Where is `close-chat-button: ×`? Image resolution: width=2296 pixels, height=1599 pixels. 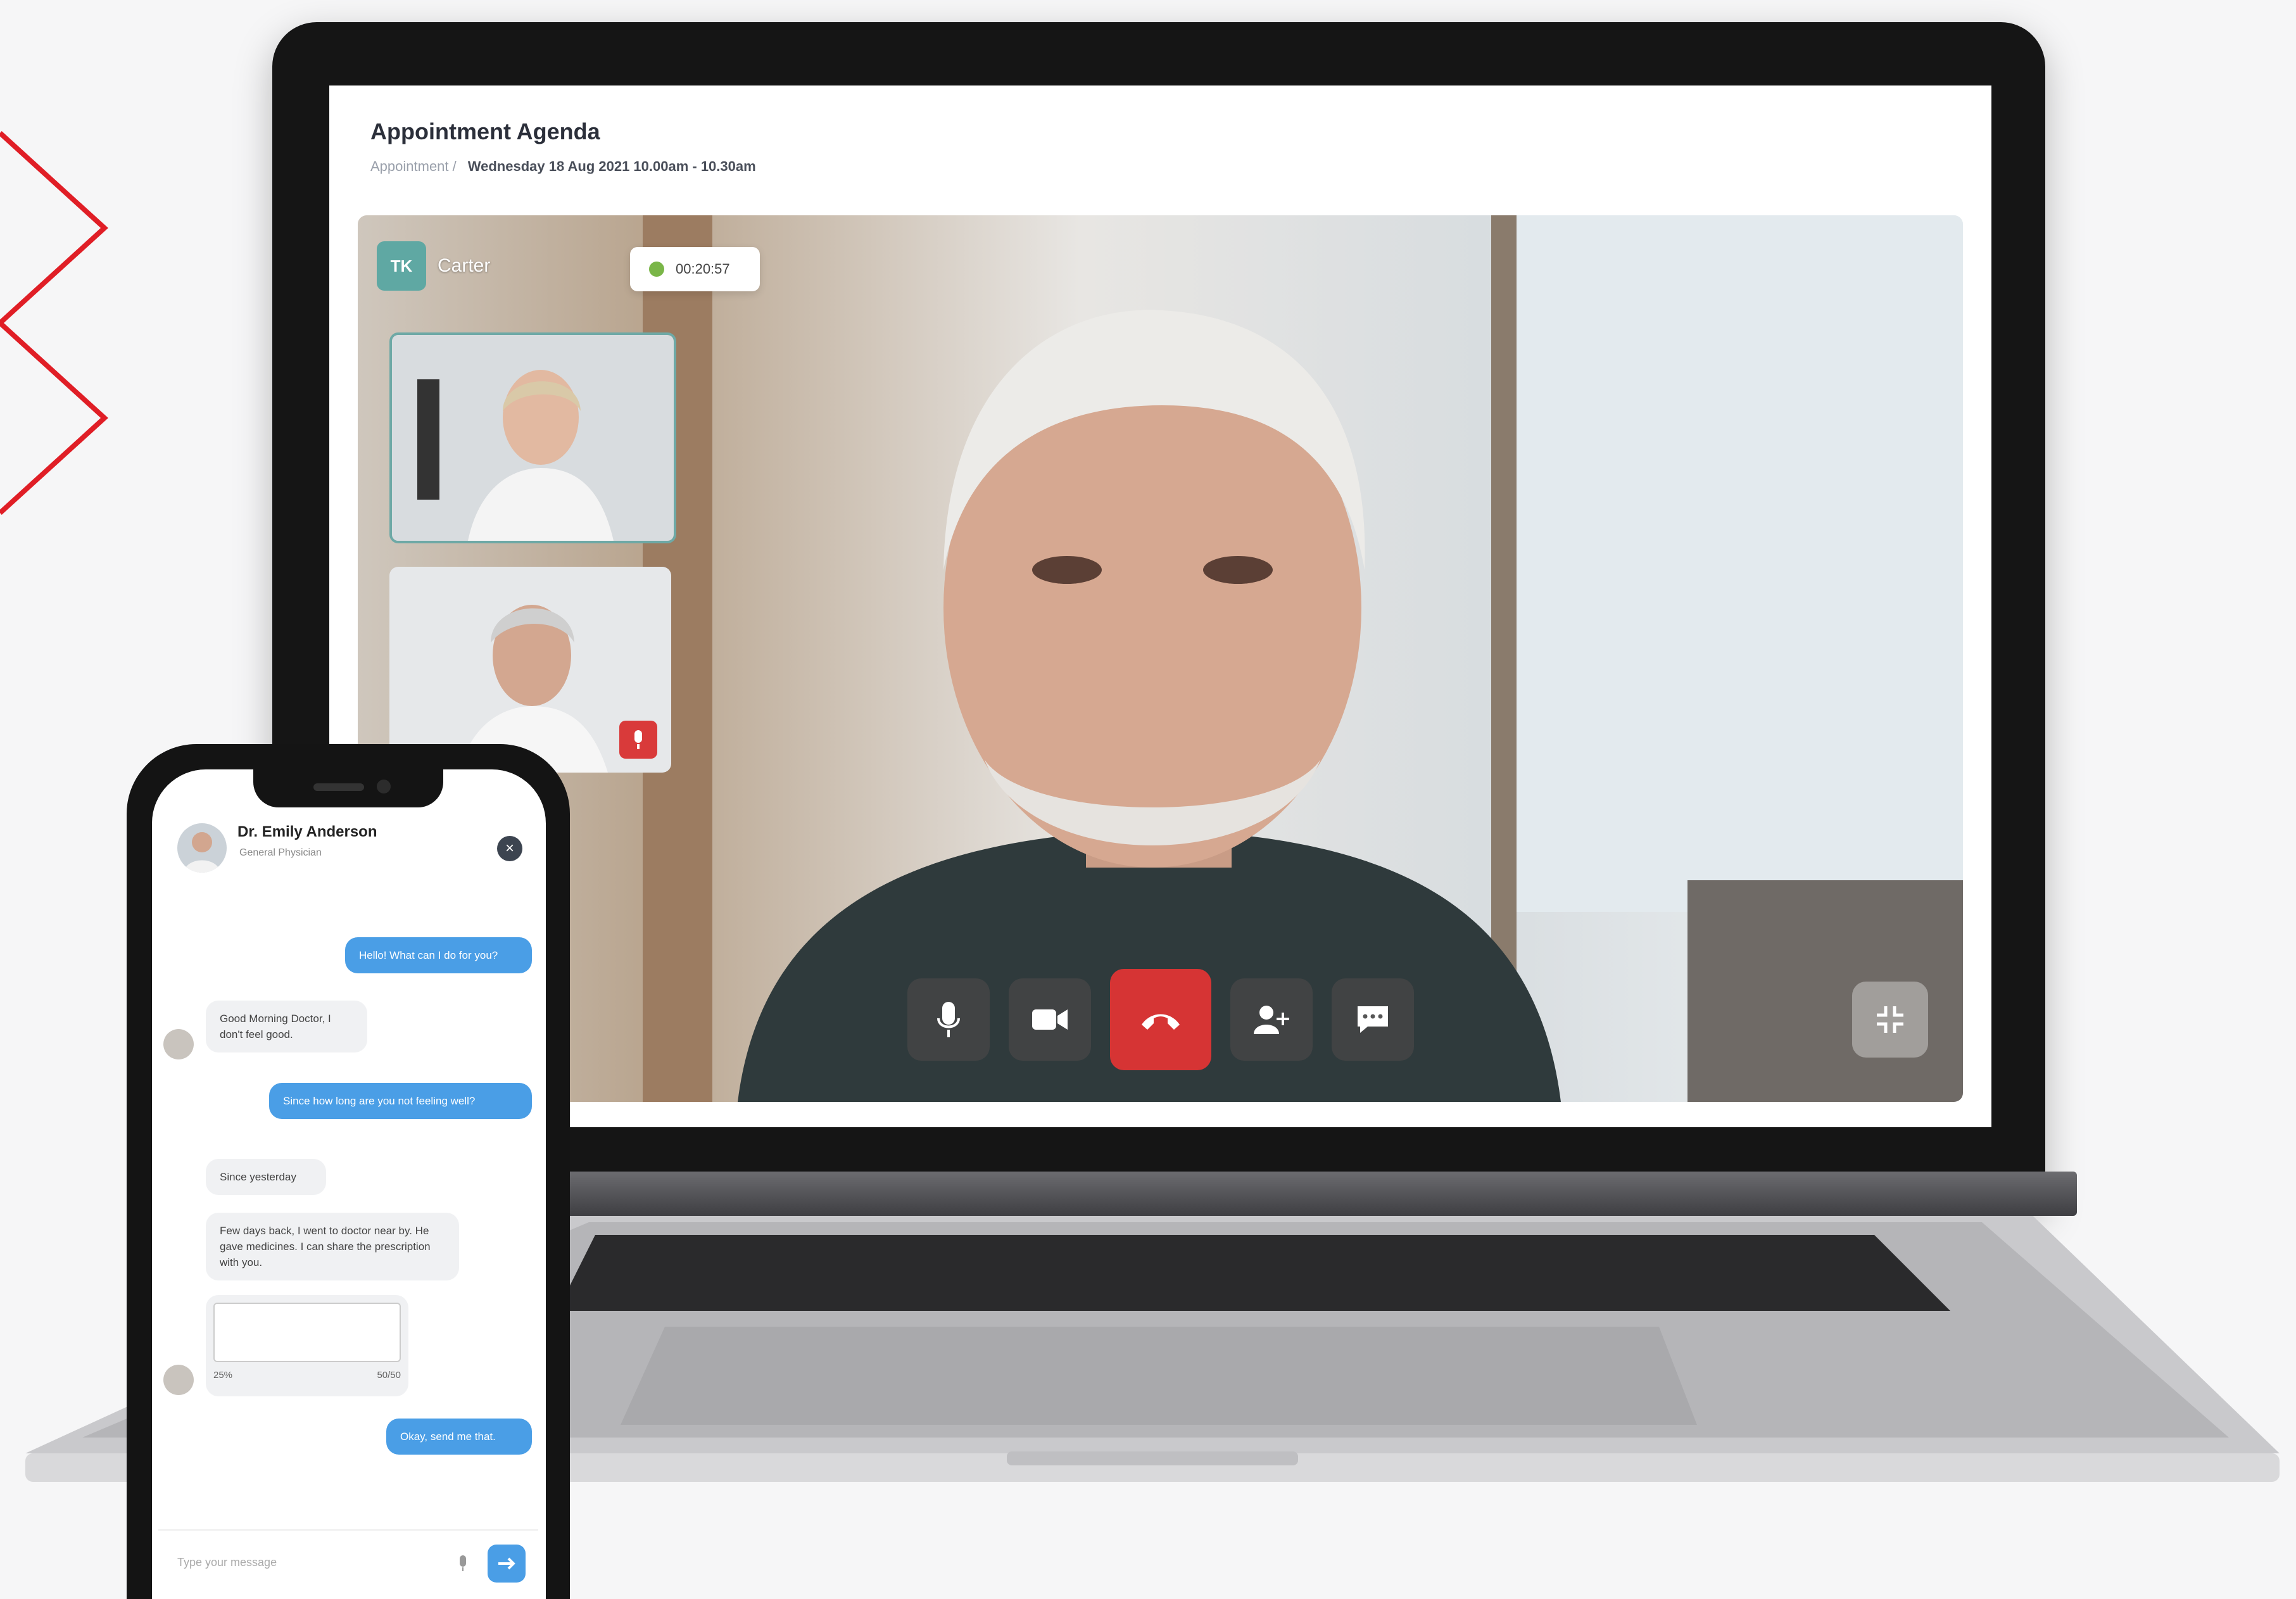 close-chat-button: × is located at coordinates (509, 848).